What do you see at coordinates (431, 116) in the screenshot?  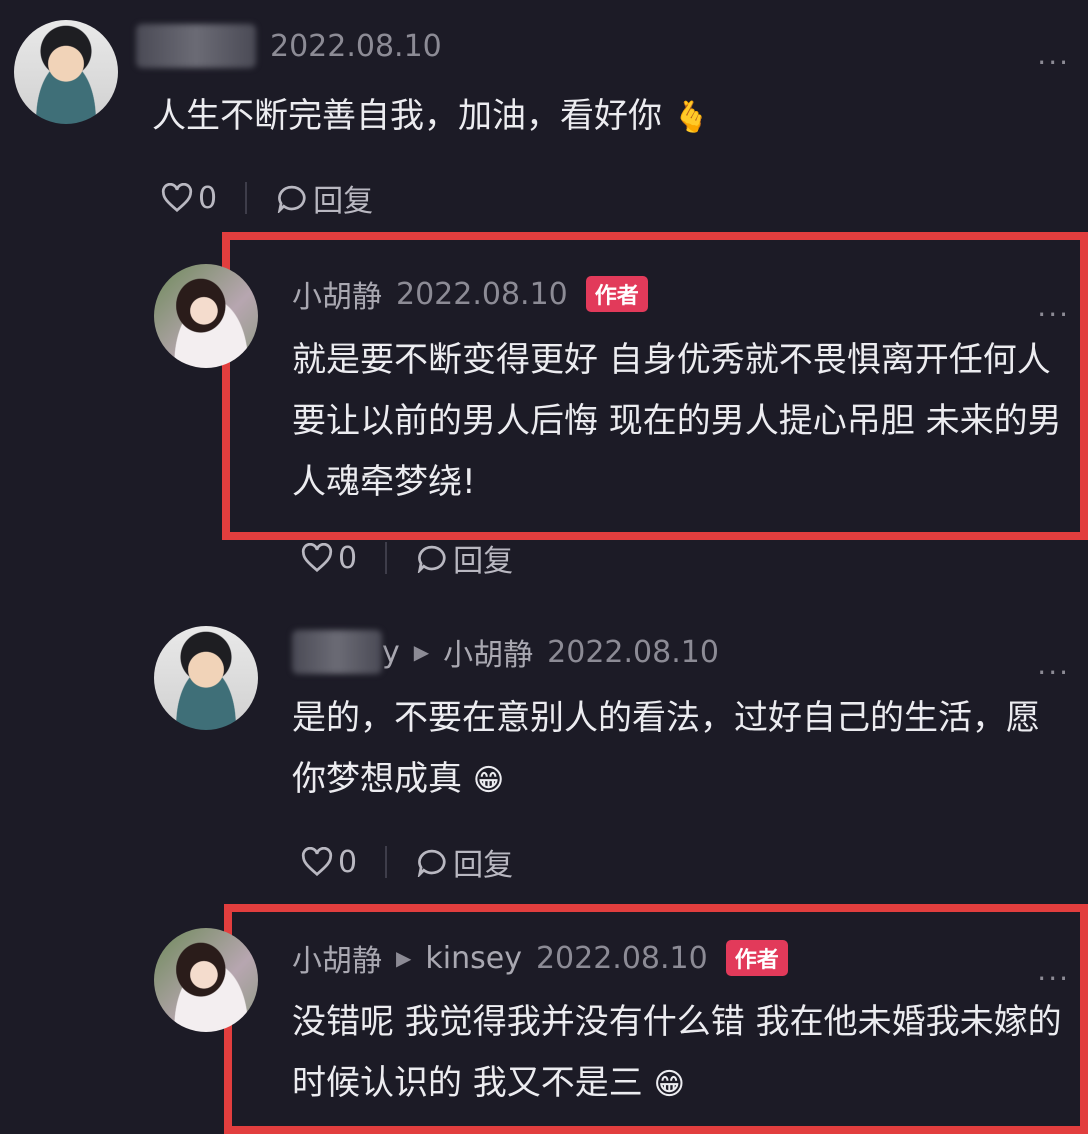 I see `comment-text: 人生不断完善自我，加油，看好你 🫰` at bounding box center [431, 116].